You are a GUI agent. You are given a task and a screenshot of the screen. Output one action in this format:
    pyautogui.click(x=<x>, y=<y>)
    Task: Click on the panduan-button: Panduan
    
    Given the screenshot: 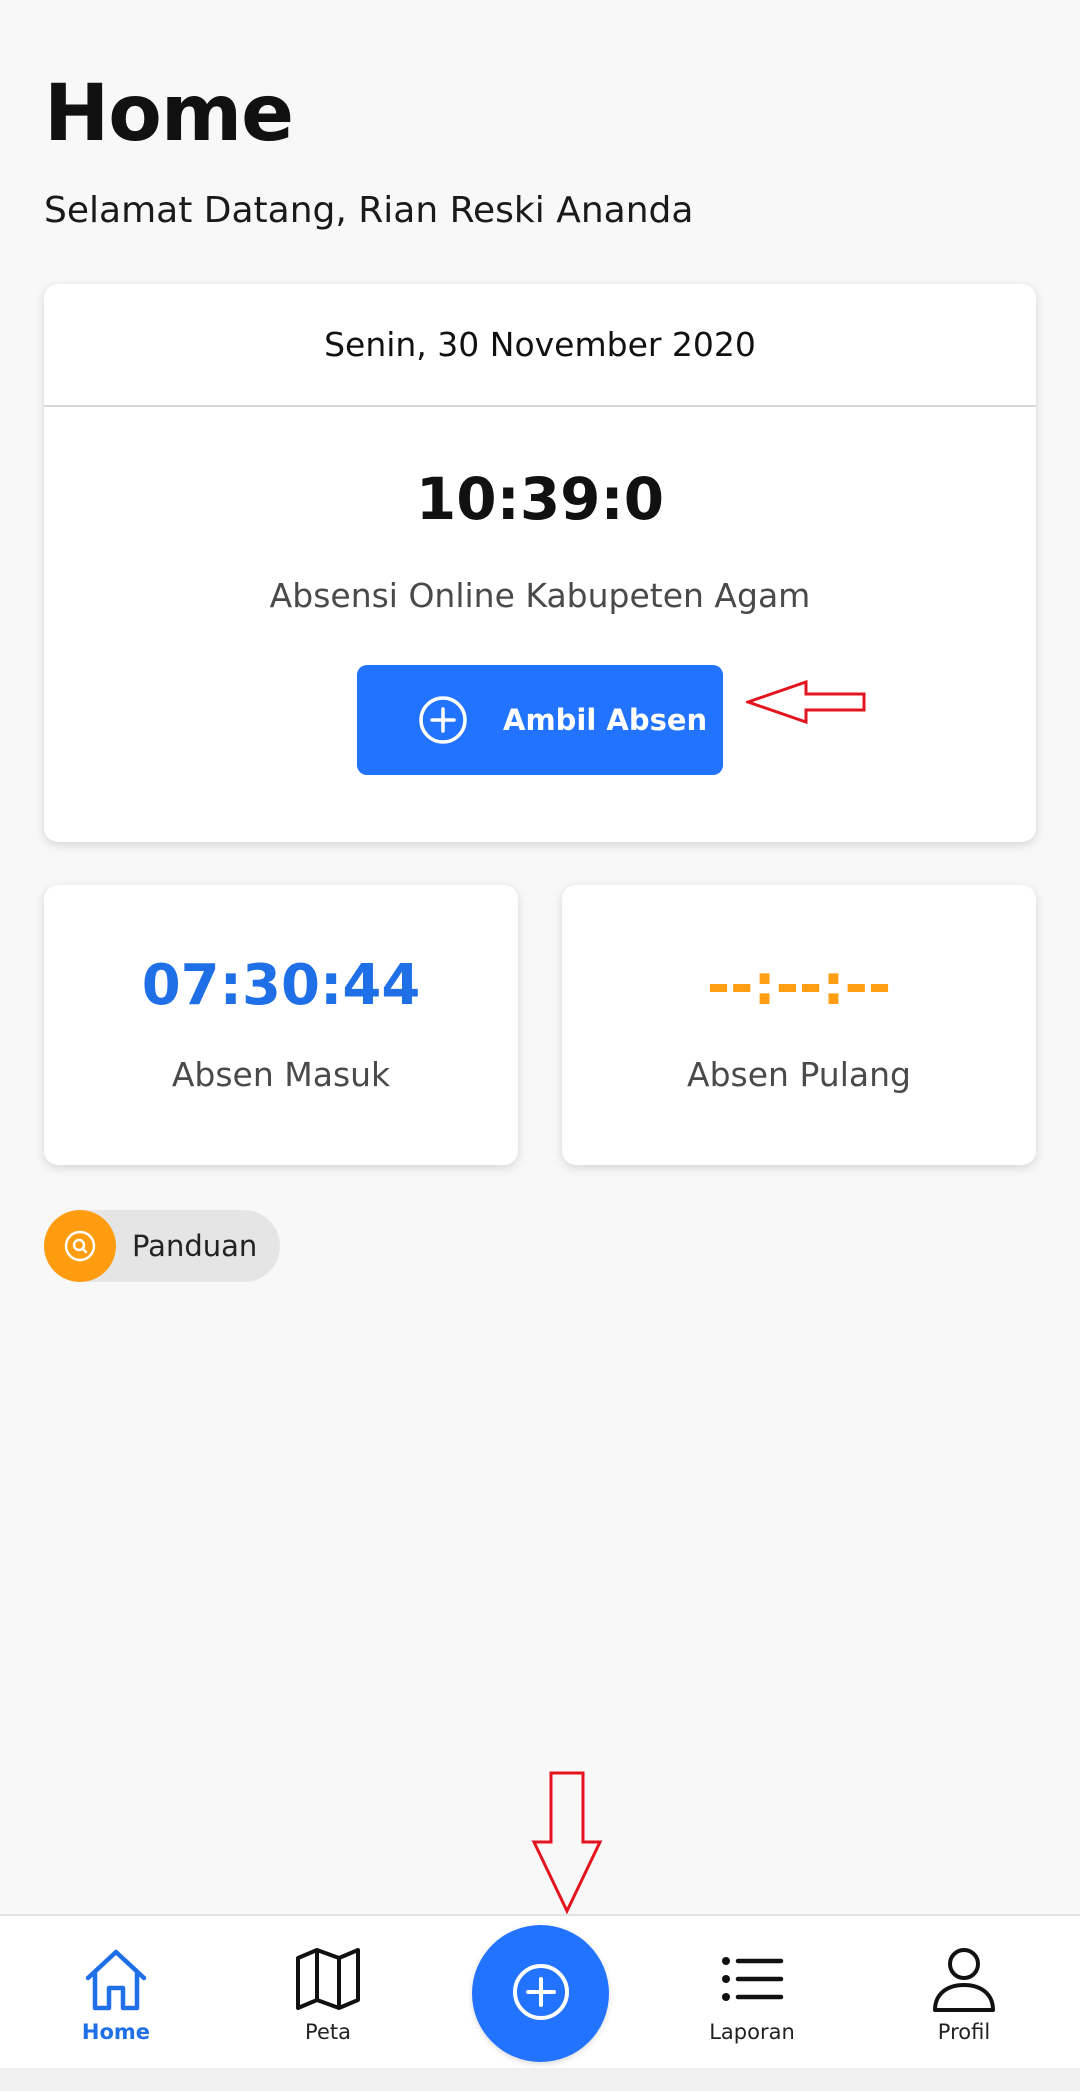 What is the action you would take?
    pyautogui.click(x=162, y=1246)
    